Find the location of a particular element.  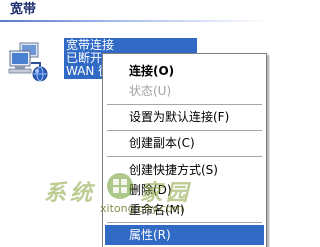

menu-item-rename: 重命名(M) is located at coordinates (184, 210).